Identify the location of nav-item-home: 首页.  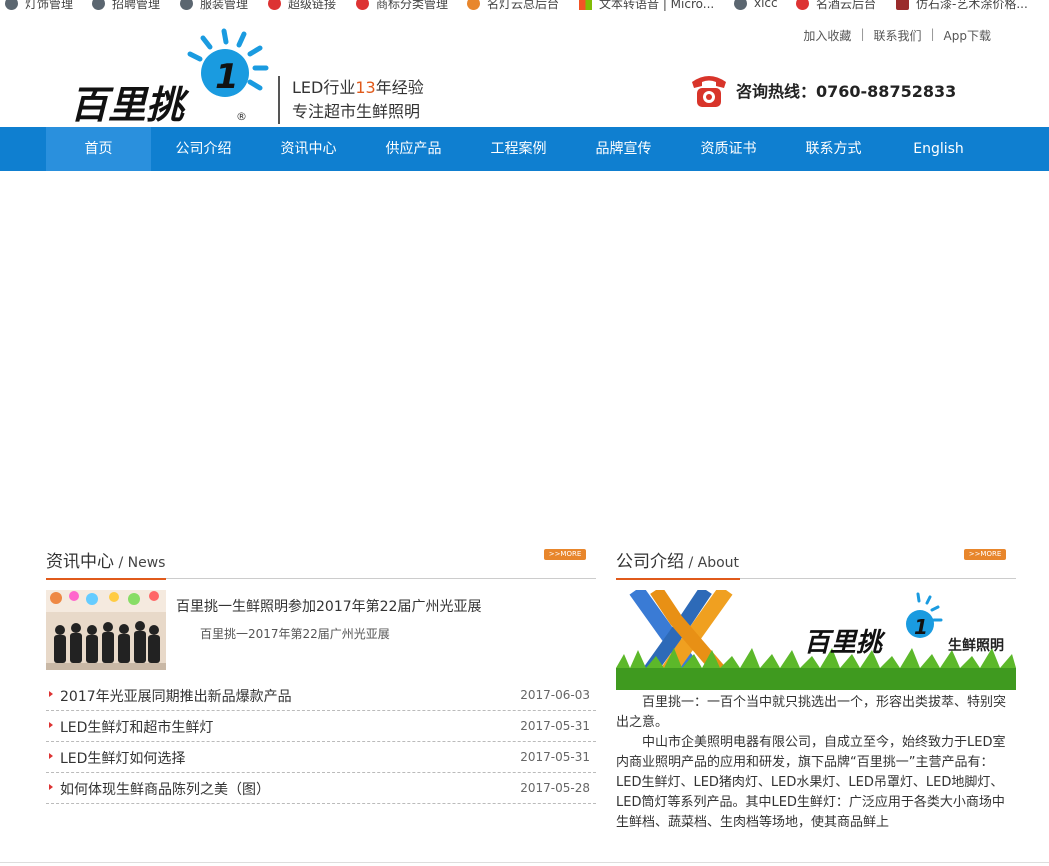
(98, 149).